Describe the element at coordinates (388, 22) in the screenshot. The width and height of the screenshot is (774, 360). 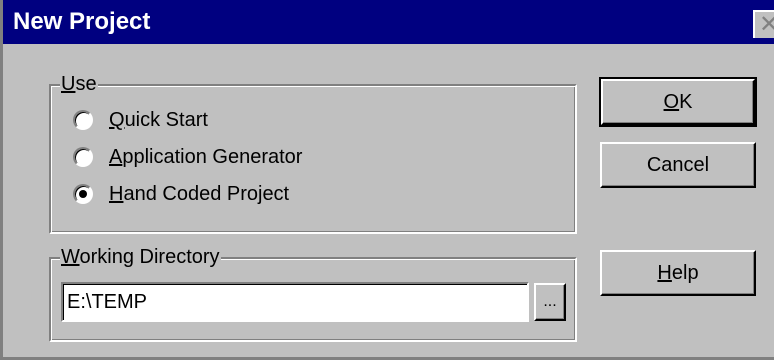
I see `title-bar: New Project ✕` at that location.